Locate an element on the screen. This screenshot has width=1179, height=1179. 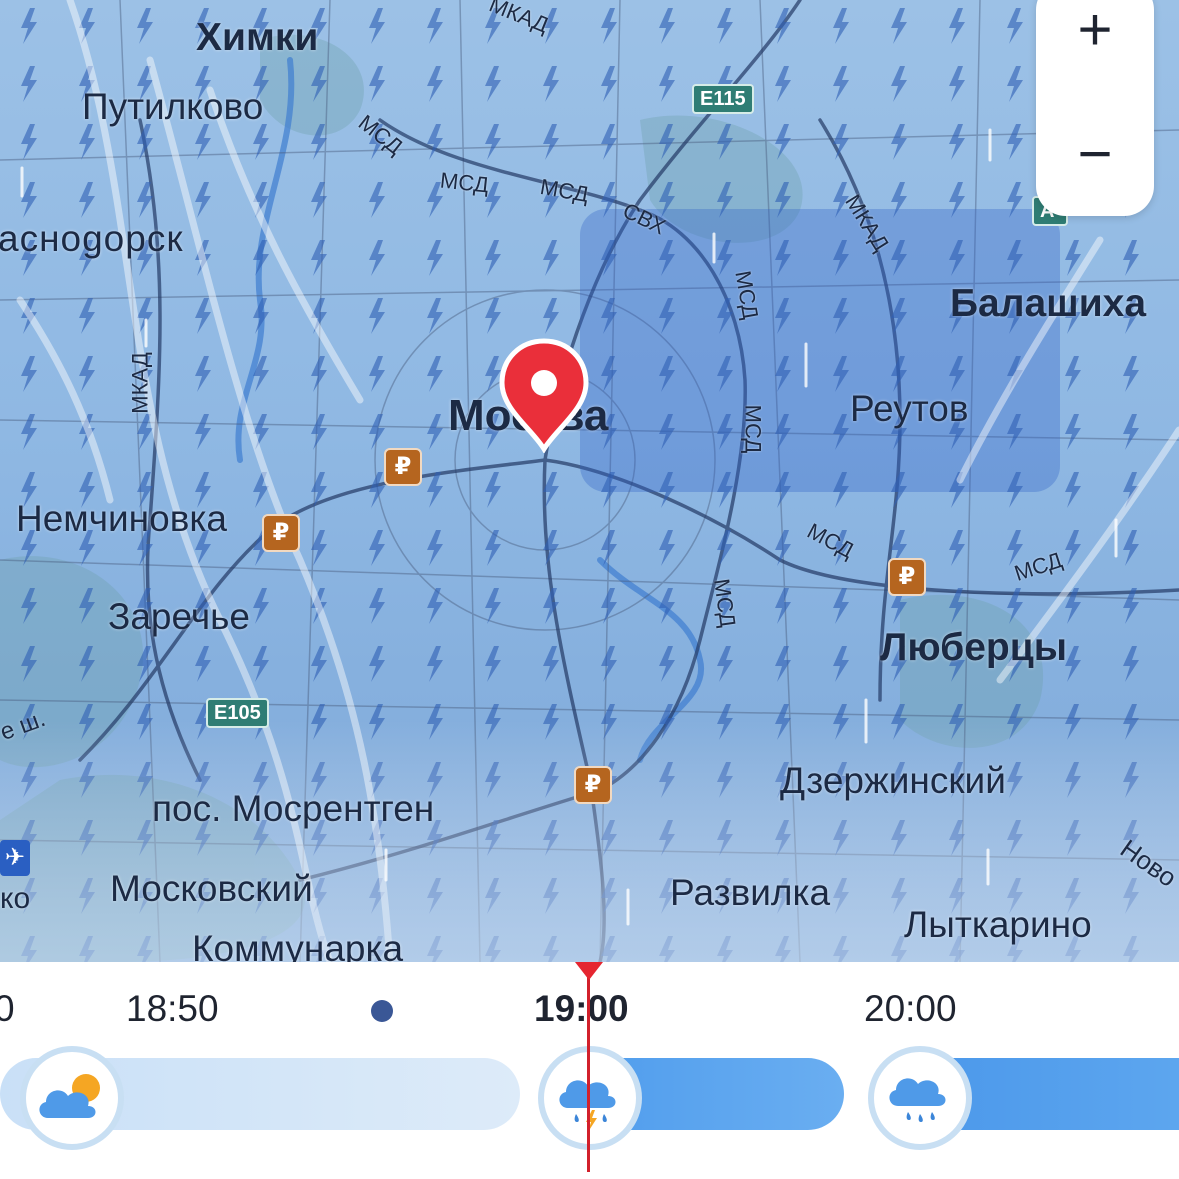
time-label-1850: 18:50 is located at coordinates (172, 1008).